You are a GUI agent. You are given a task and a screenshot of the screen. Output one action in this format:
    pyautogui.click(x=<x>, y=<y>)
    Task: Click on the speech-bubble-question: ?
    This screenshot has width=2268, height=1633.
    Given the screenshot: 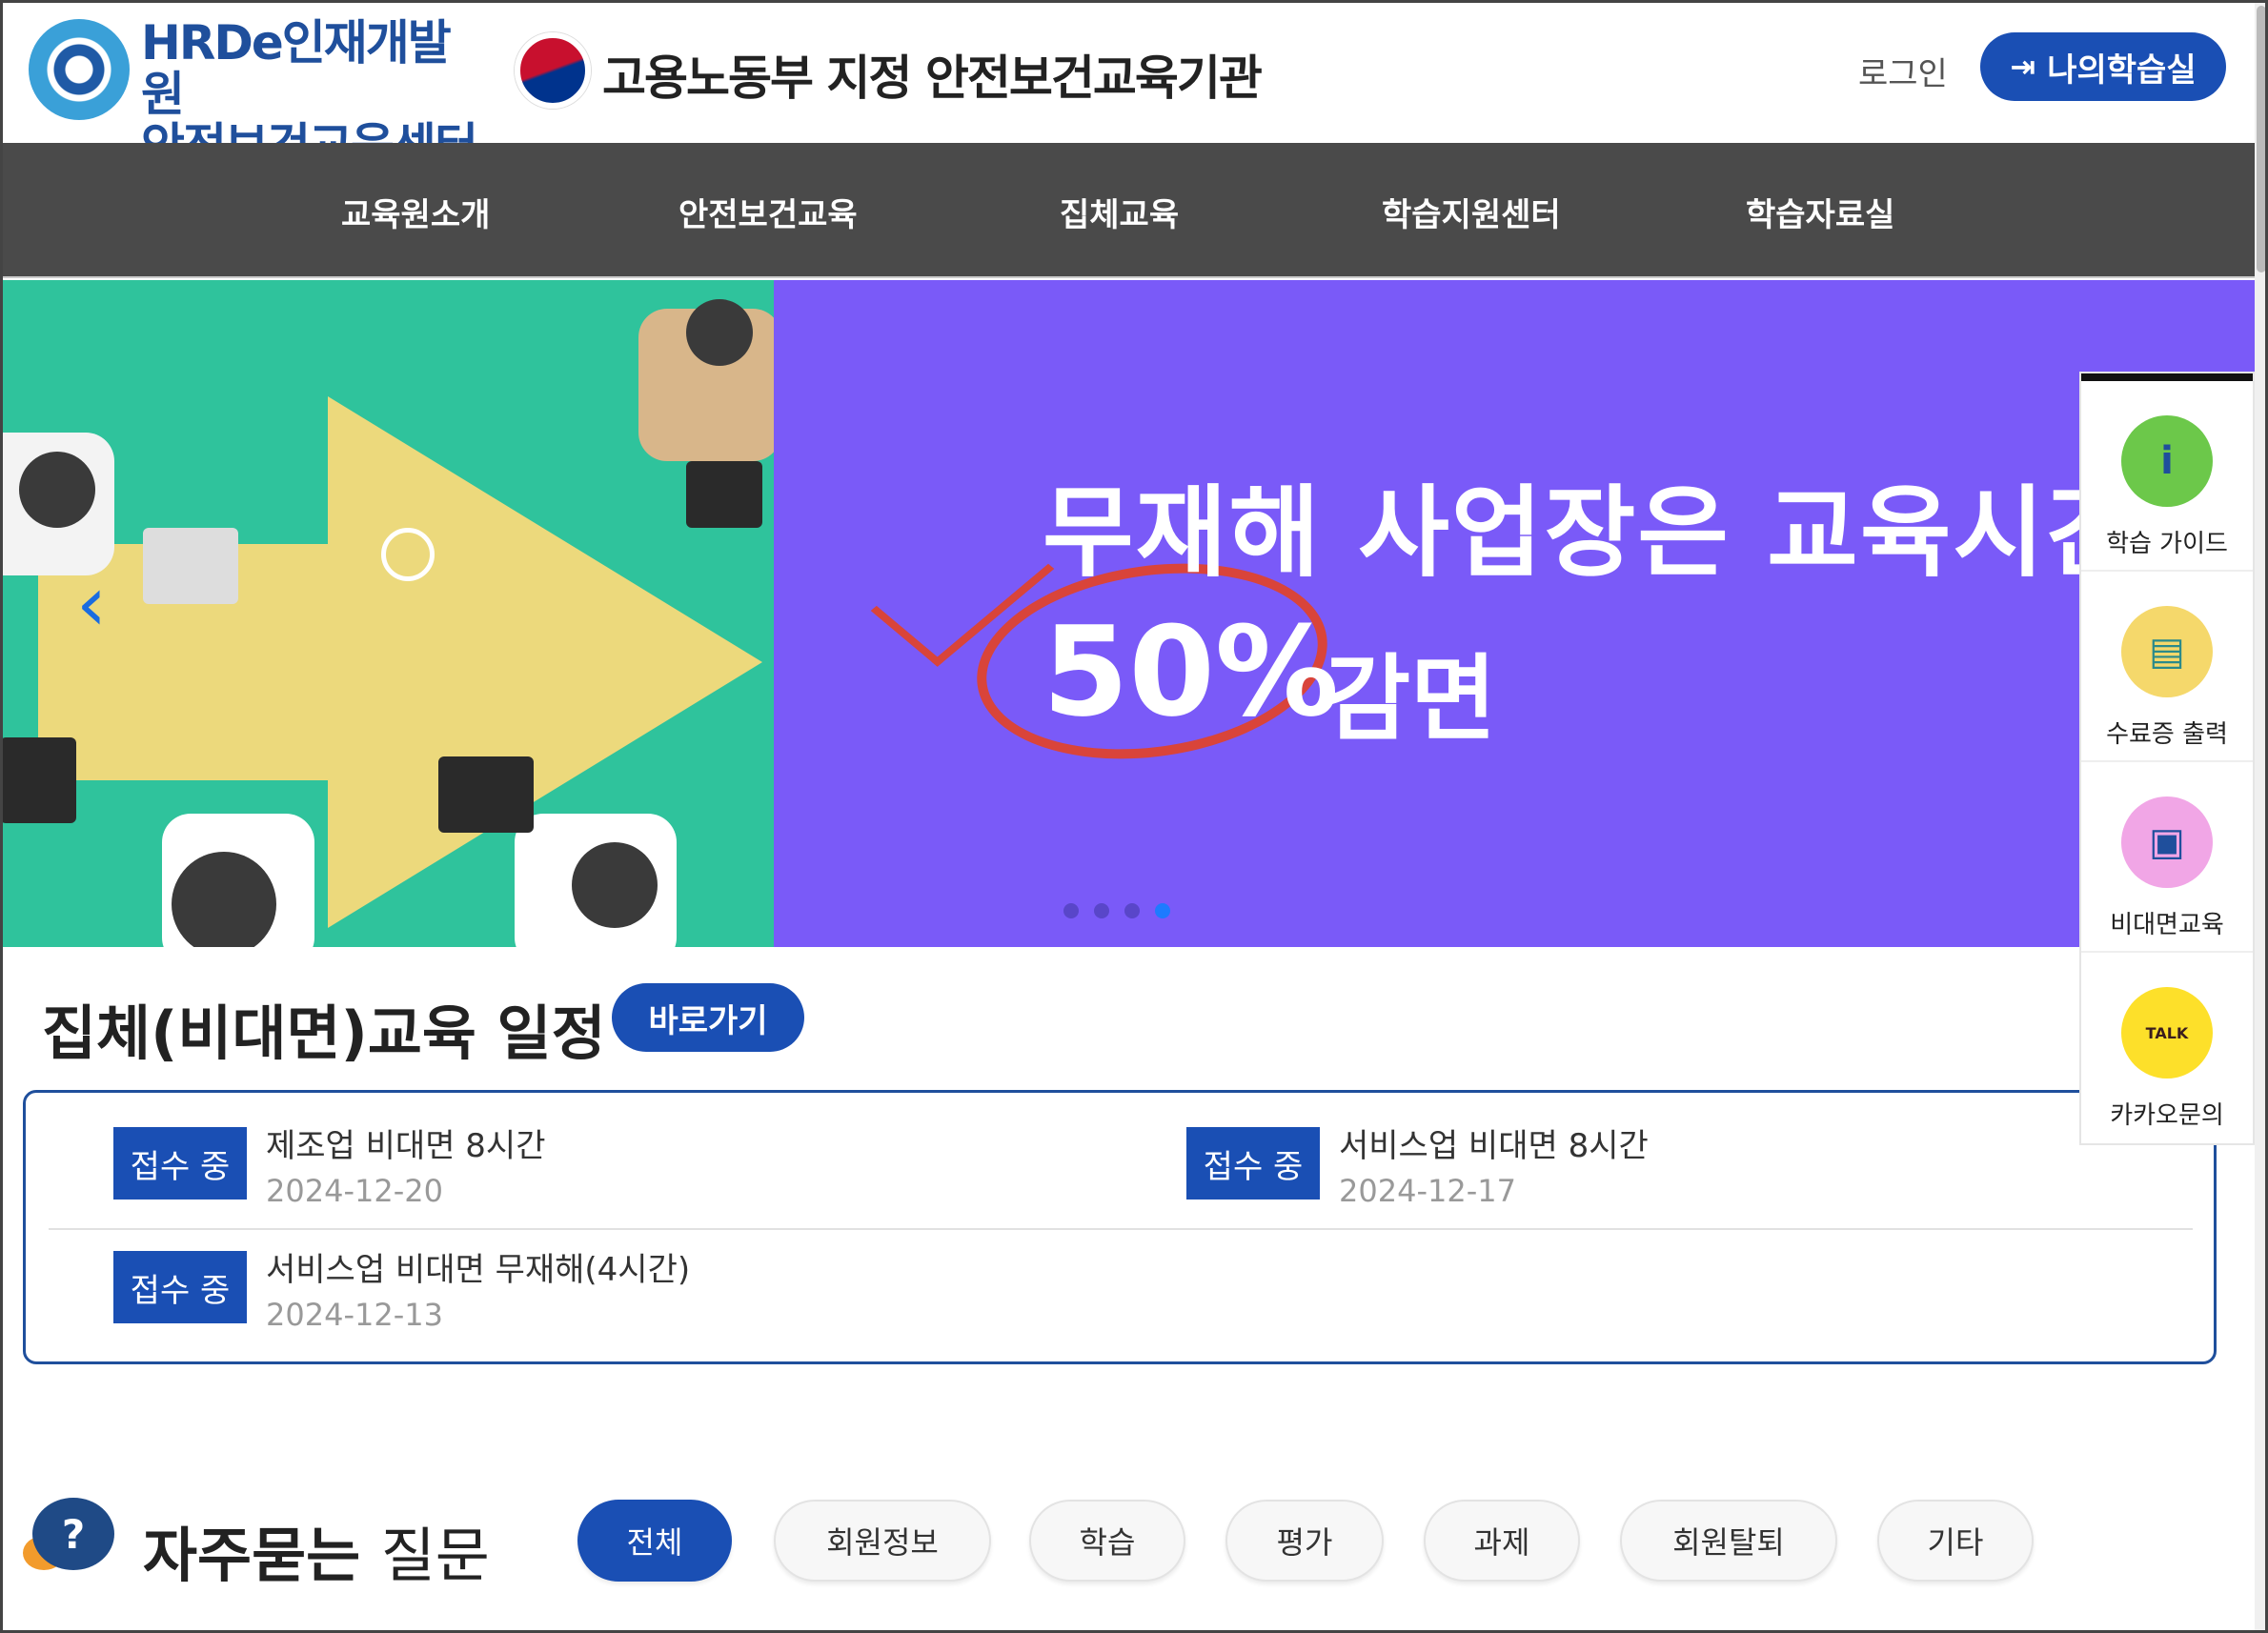 What is the action you would take?
    pyautogui.click(x=73, y=1534)
    